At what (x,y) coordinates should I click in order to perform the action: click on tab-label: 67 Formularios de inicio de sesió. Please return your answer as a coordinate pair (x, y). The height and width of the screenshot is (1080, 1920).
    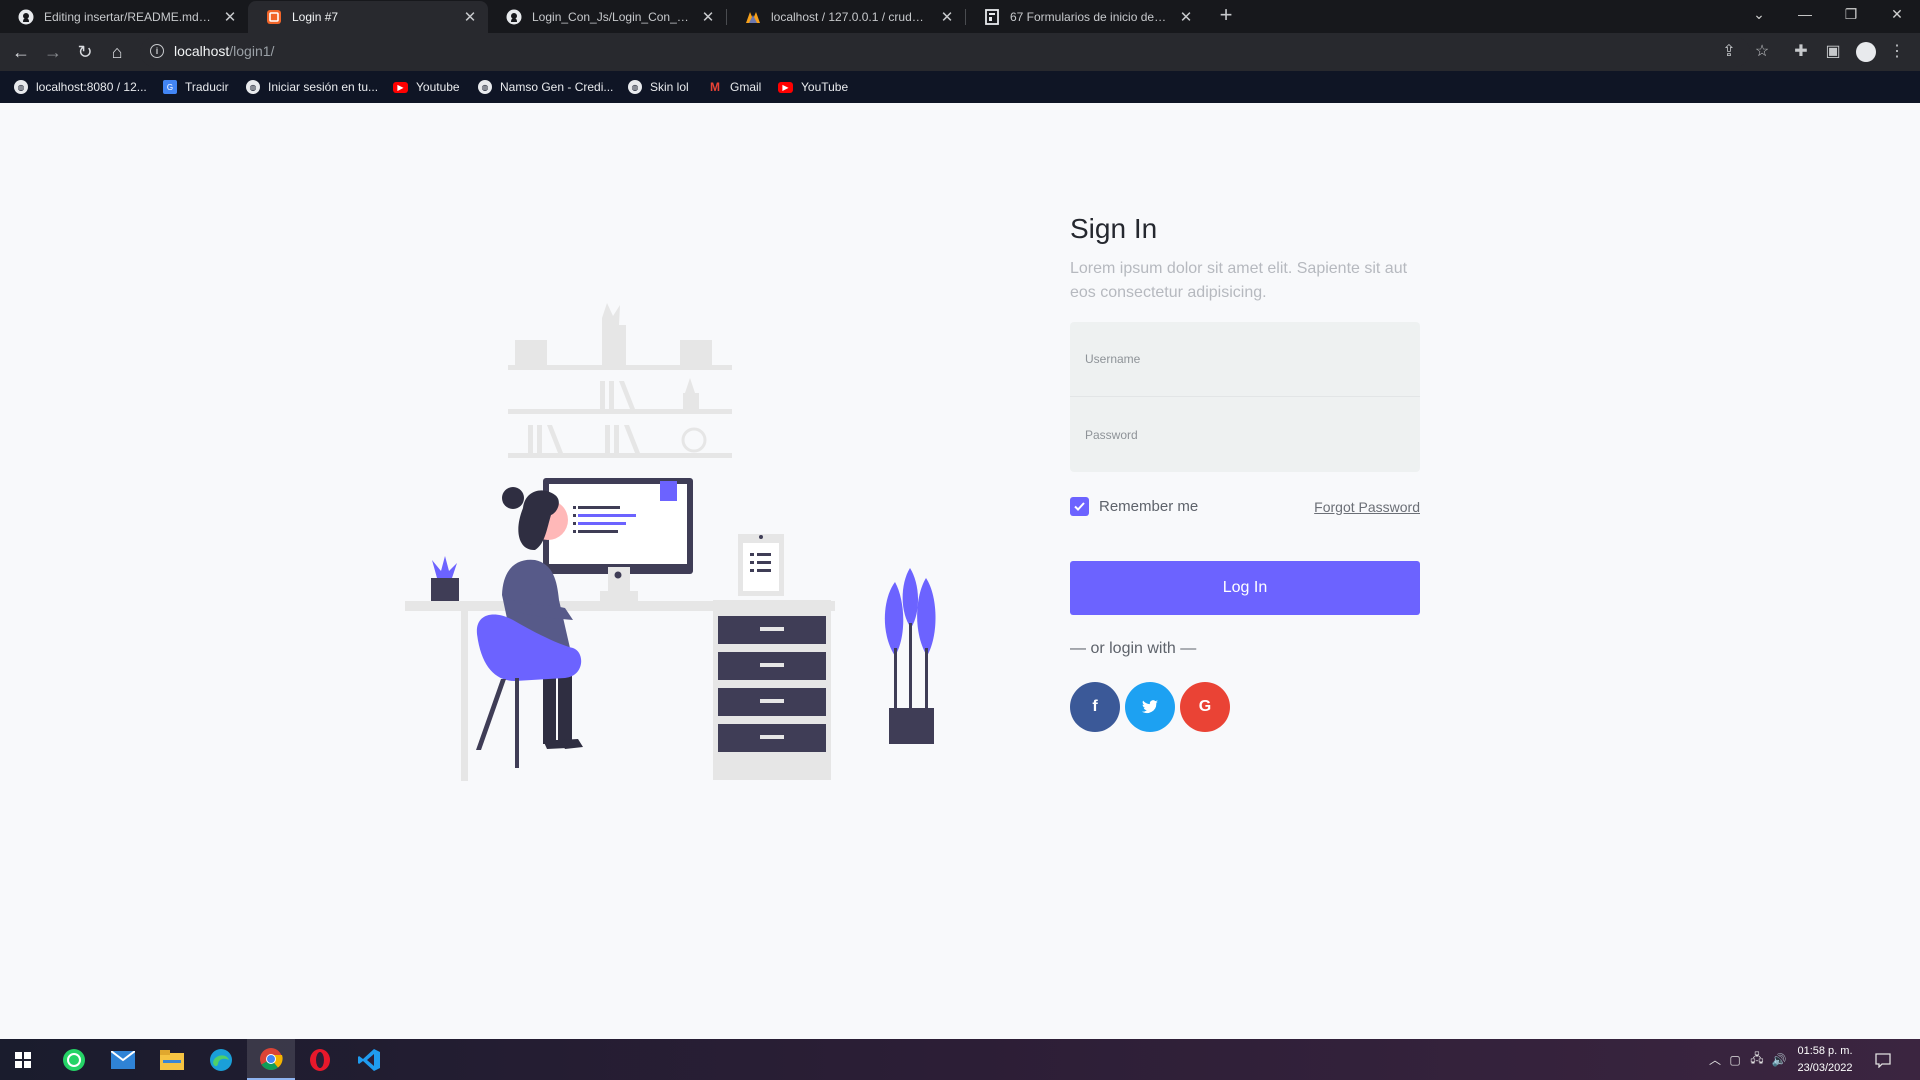
    Looking at the image, I should click on (1089, 17).